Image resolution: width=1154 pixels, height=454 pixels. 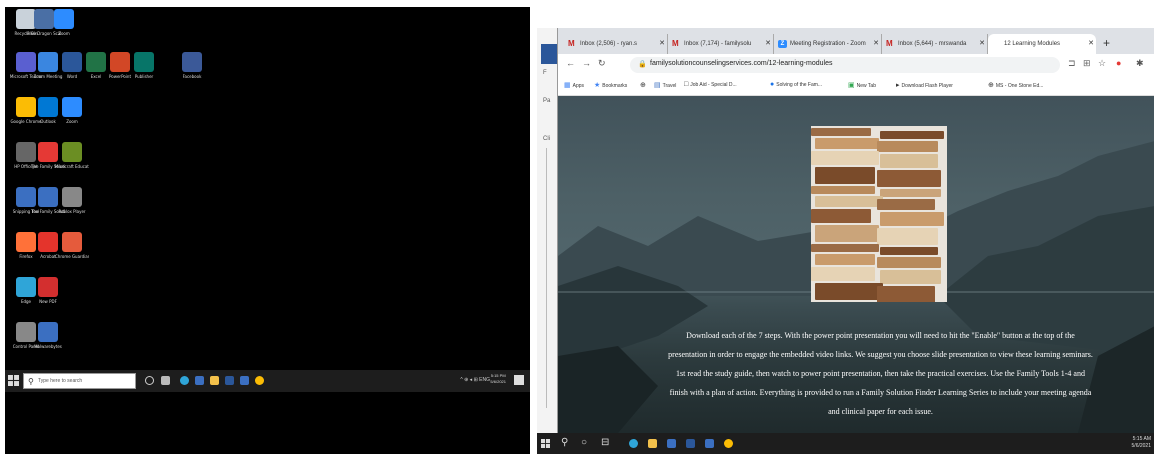 What do you see at coordinates (144, 76) in the screenshot?
I see `desktop-icon-label: Publisher` at bounding box center [144, 76].